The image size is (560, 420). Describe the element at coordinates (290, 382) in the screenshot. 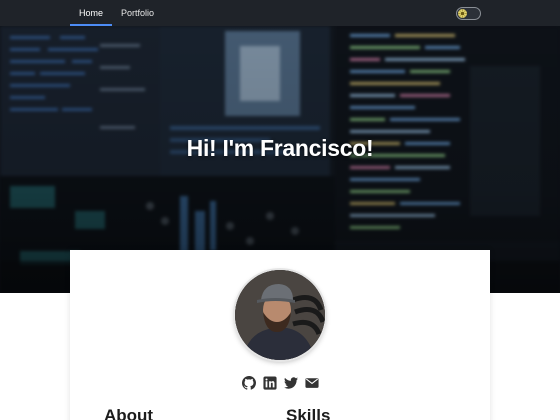

I see `twitter-icon` at that location.